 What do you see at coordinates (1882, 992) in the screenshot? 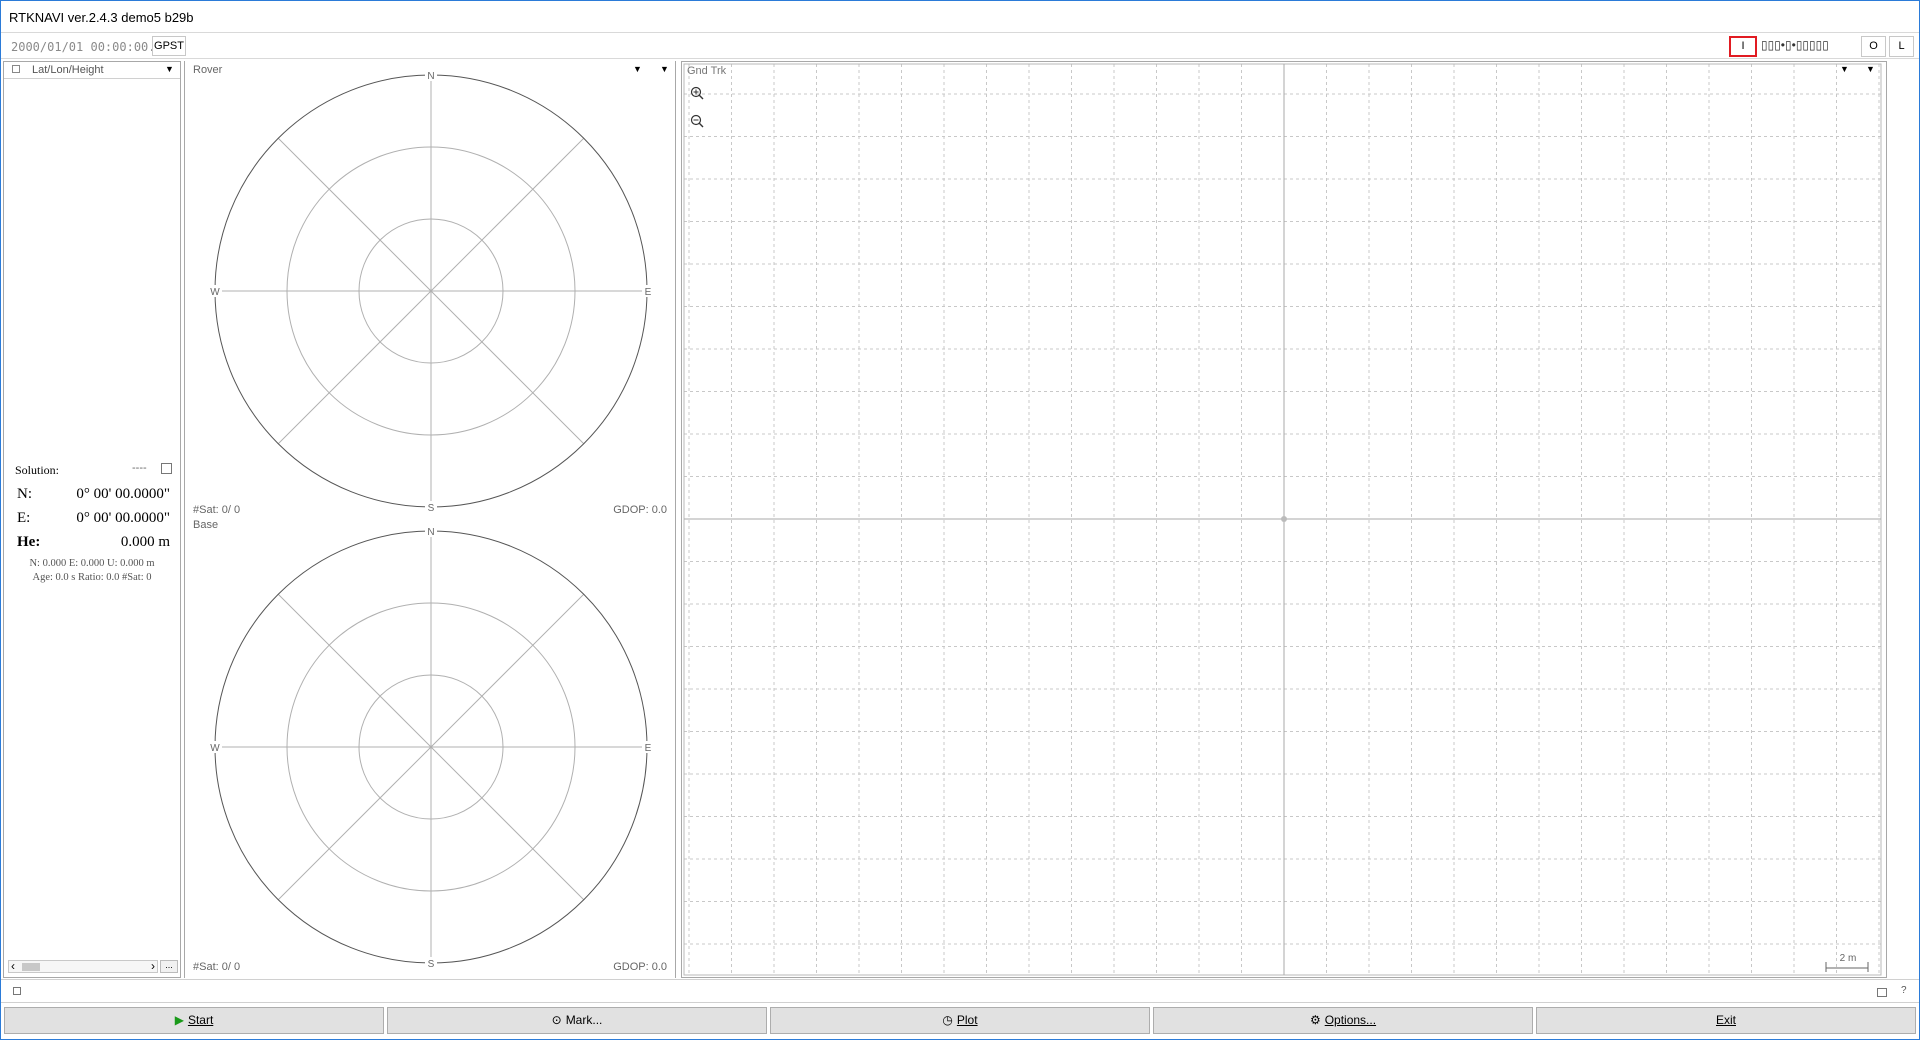
I see `panel-layout-icon` at bounding box center [1882, 992].